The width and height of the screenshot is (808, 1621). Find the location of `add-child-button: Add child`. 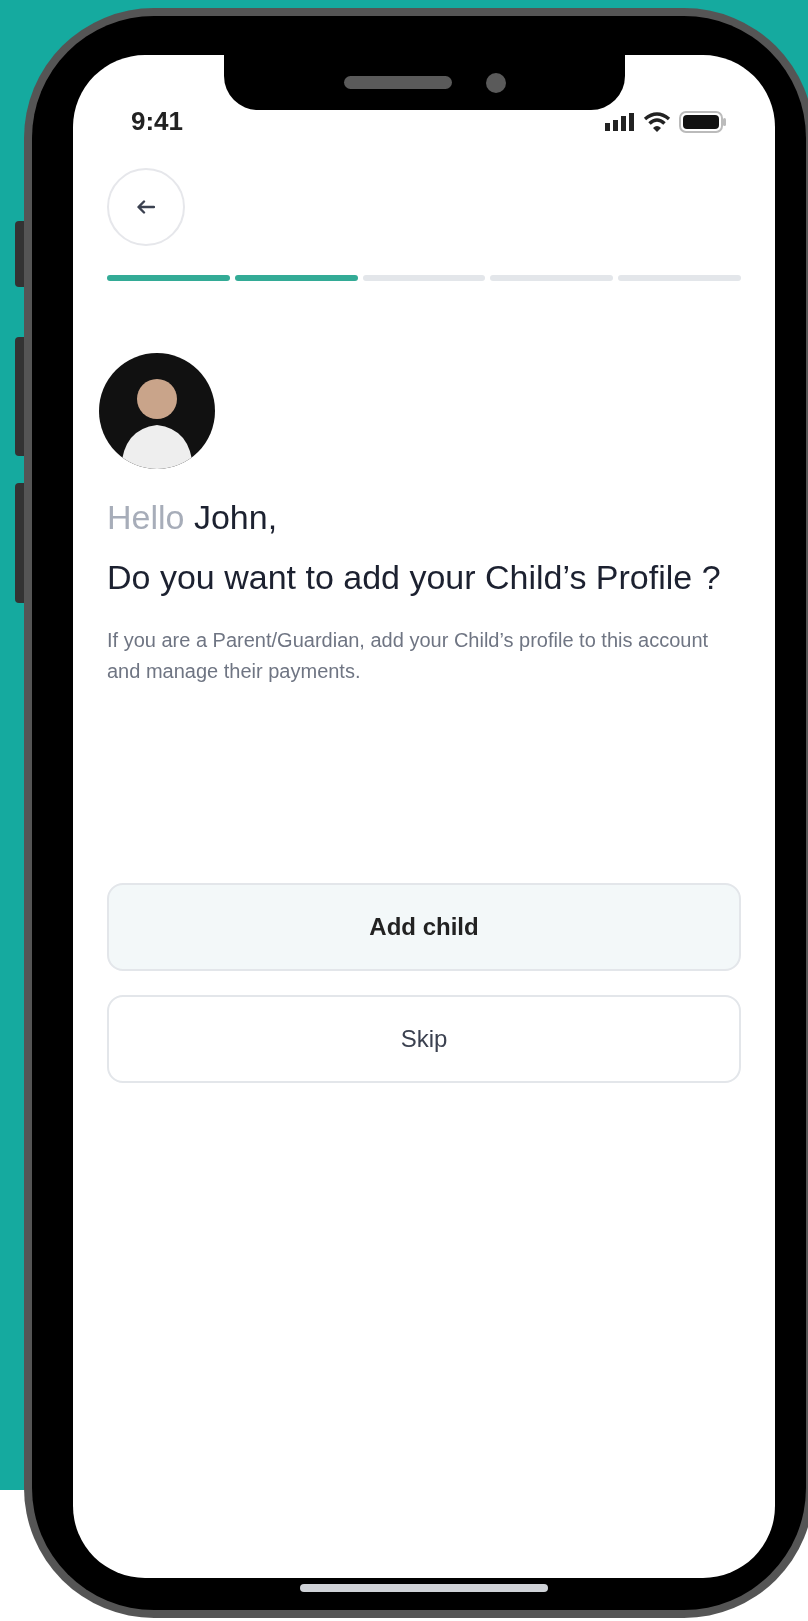

add-child-button: Add child is located at coordinates (424, 926).